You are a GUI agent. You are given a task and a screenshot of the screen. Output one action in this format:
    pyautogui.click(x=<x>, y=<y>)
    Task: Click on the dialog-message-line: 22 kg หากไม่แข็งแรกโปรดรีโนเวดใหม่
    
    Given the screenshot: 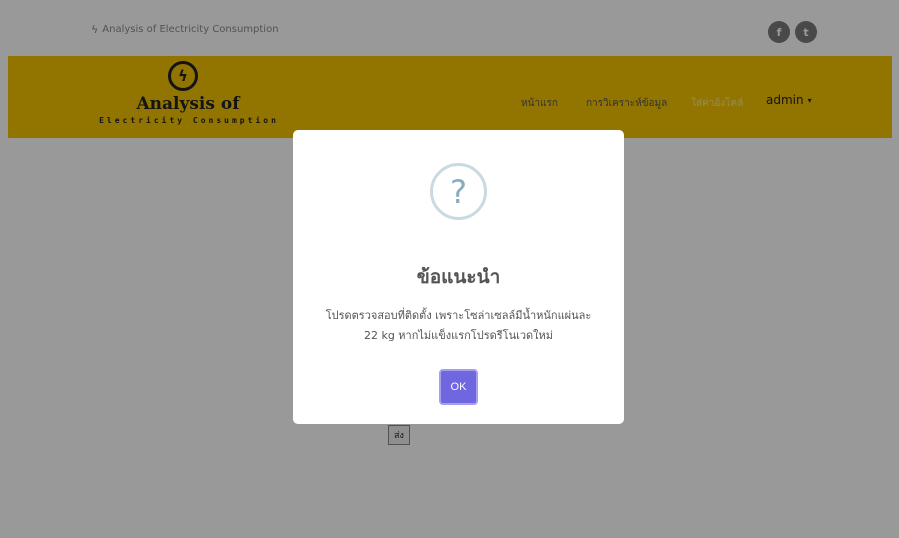 What is the action you would take?
    pyautogui.click(x=458, y=335)
    